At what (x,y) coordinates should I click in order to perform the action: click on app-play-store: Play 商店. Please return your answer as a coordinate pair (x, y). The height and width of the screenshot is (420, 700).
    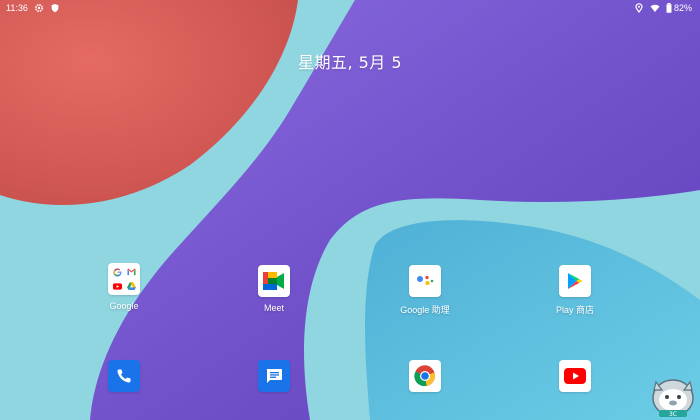
    Looking at the image, I should click on (575, 290).